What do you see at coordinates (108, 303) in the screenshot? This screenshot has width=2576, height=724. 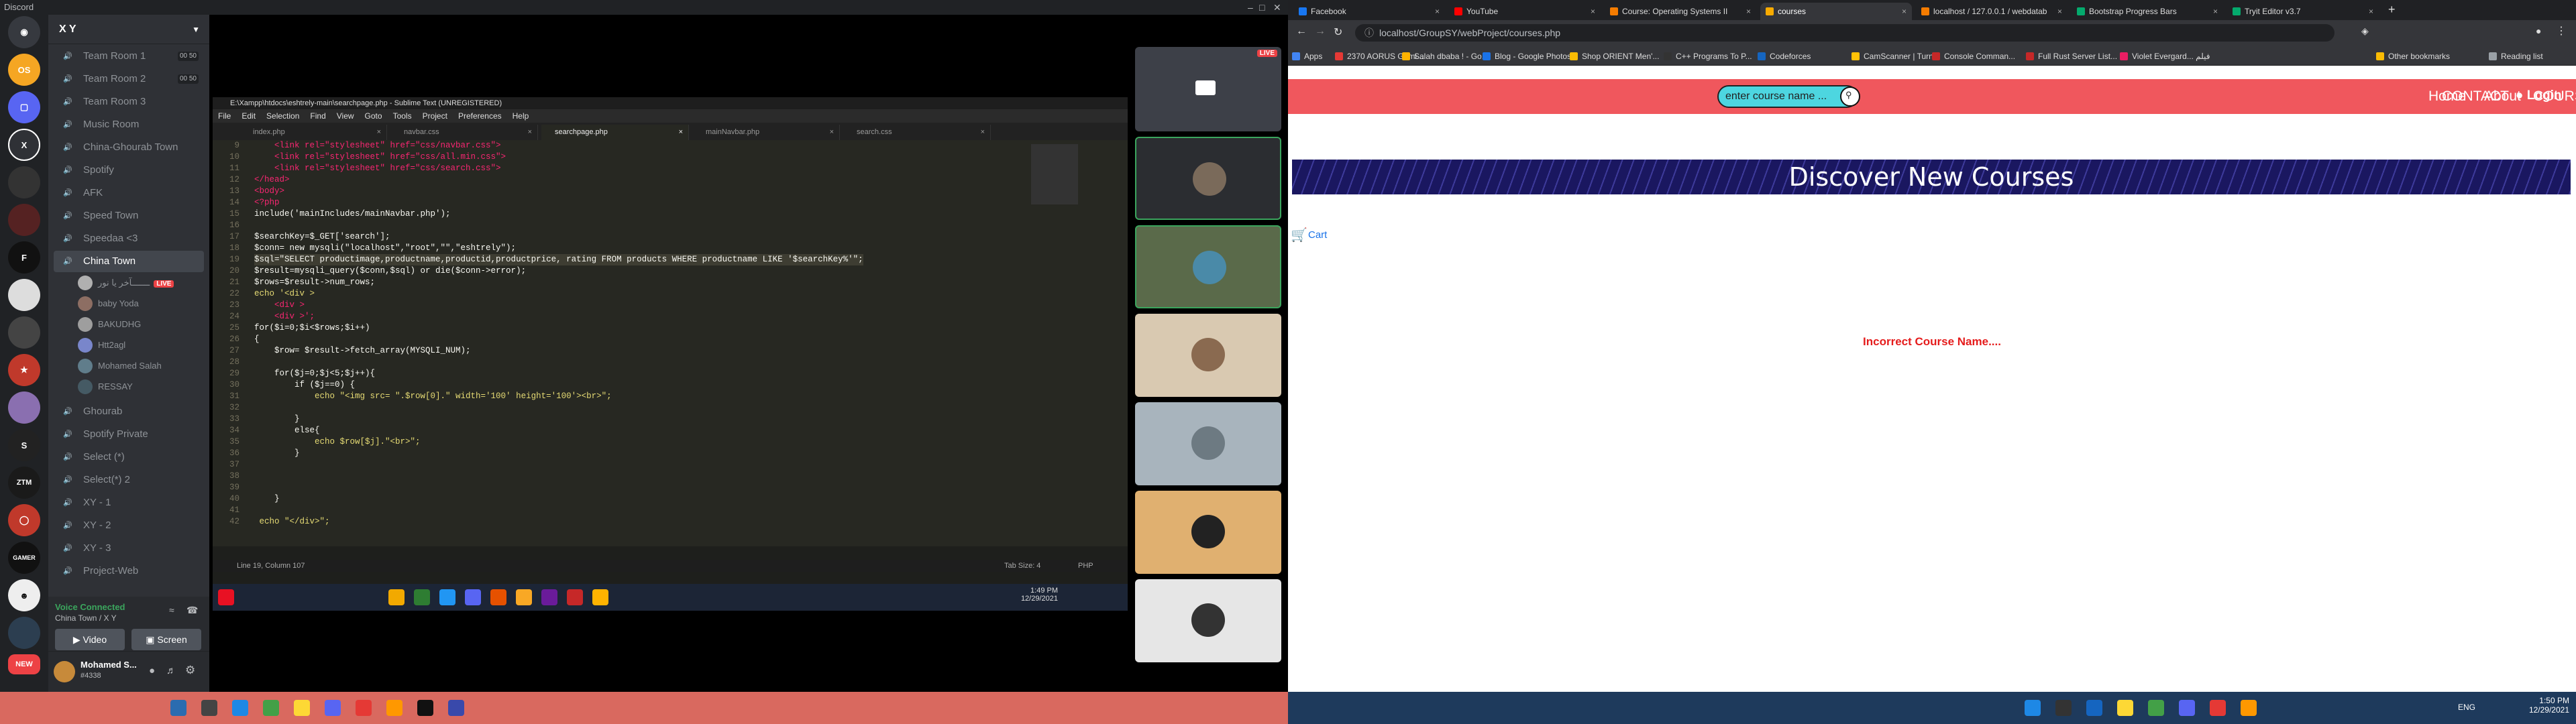 I see `voice-user: baby Yoda` at bounding box center [108, 303].